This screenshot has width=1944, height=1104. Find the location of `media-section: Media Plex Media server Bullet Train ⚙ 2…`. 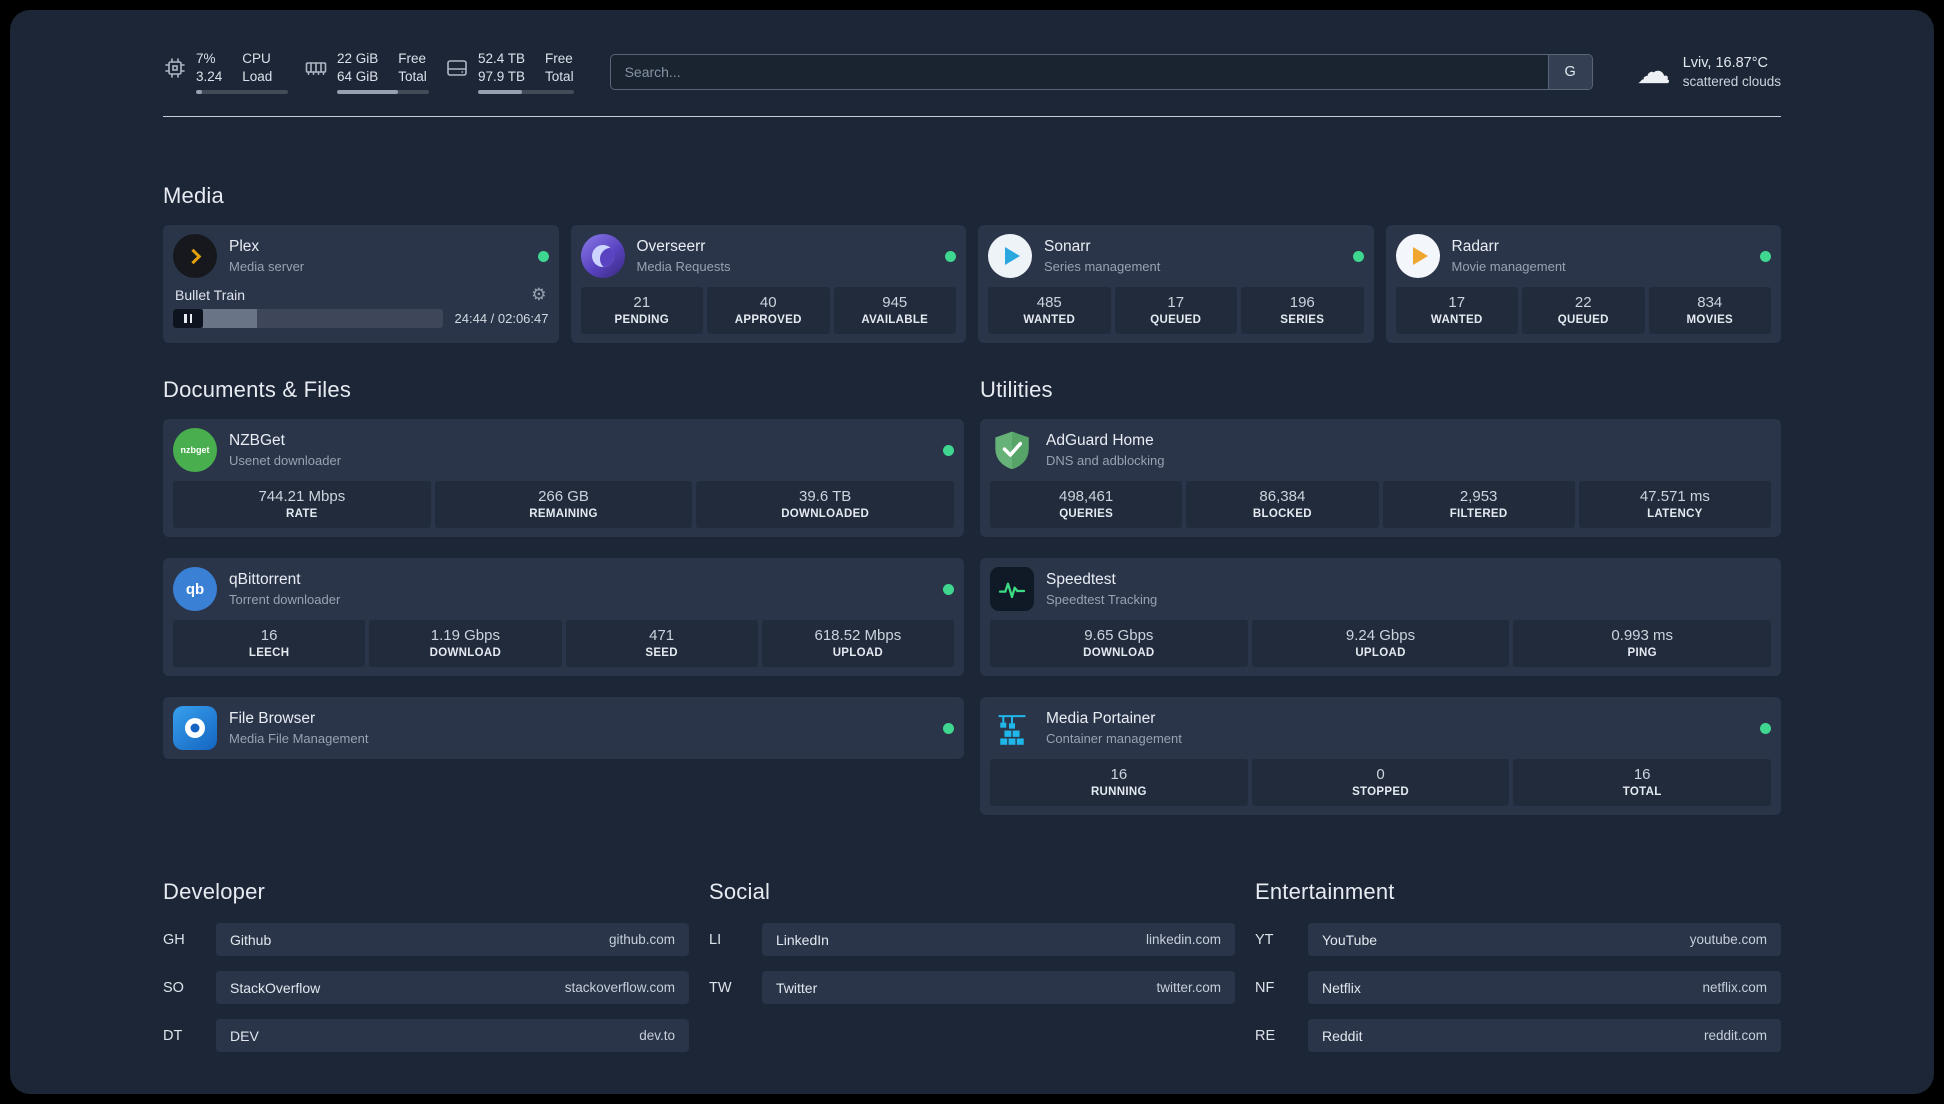

media-section: Media Plex Media server Bullet Train ⚙ 2… is located at coordinates (972, 263).